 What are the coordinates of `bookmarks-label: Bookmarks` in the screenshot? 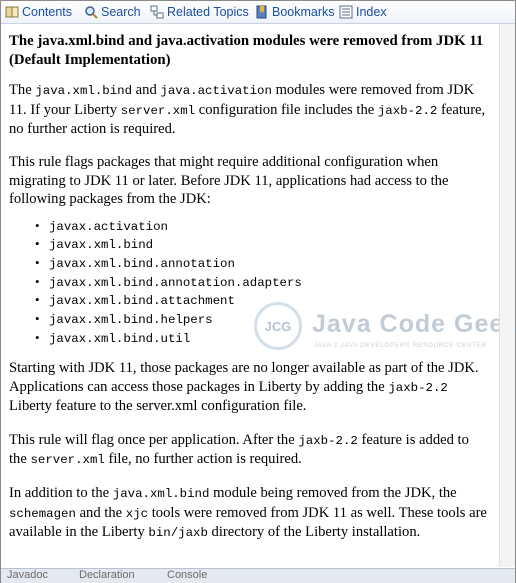 It's located at (303, 12).